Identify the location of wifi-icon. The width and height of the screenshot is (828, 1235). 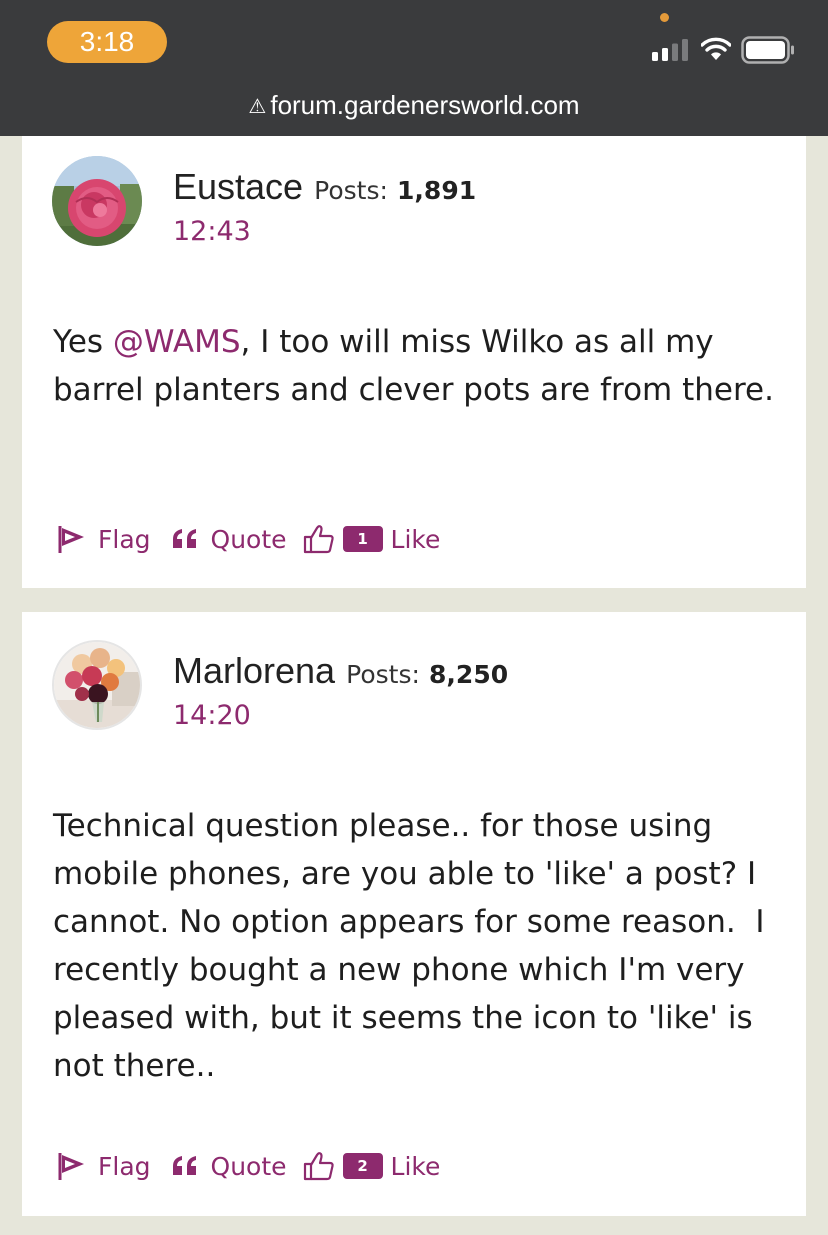
(716, 48).